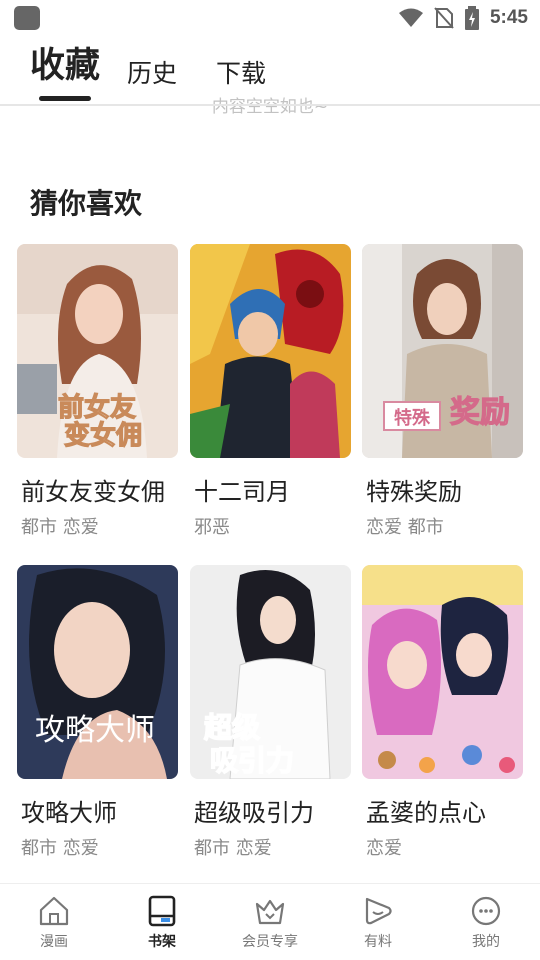  Describe the element at coordinates (270, 942) in the screenshot. I see `nav-label: 会员专享` at that location.